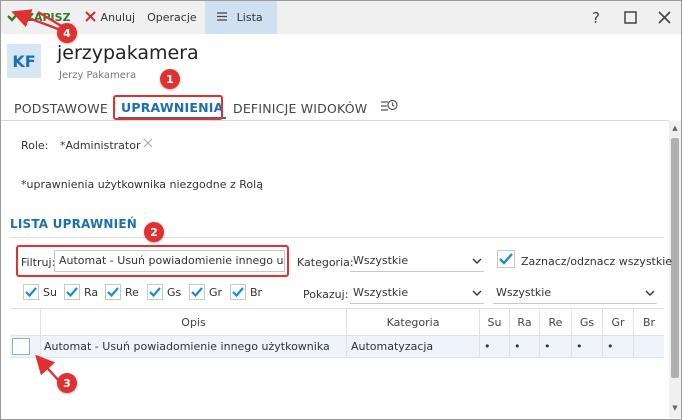 Image resolution: width=682 pixels, height=420 pixels. Describe the element at coordinates (556, 346) in the screenshot. I see `row-flag-re: •` at that location.